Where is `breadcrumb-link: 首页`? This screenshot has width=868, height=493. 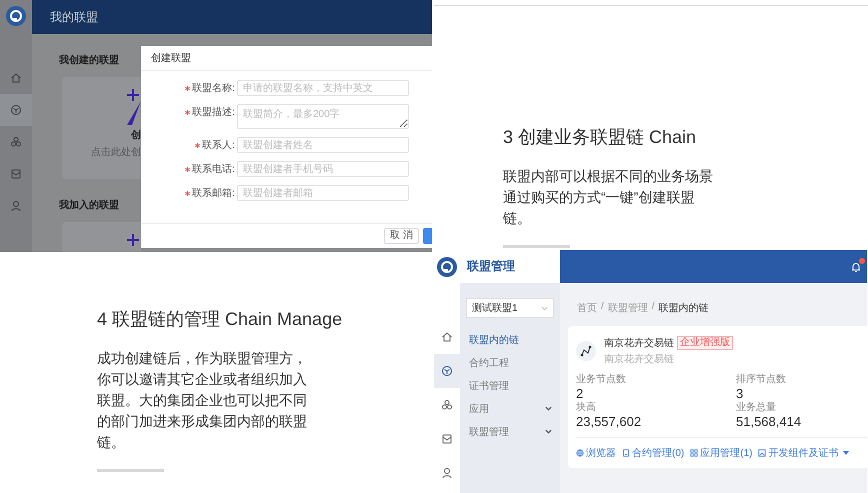
breadcrumb-link: 首页 is located at coordinates (587, 308).